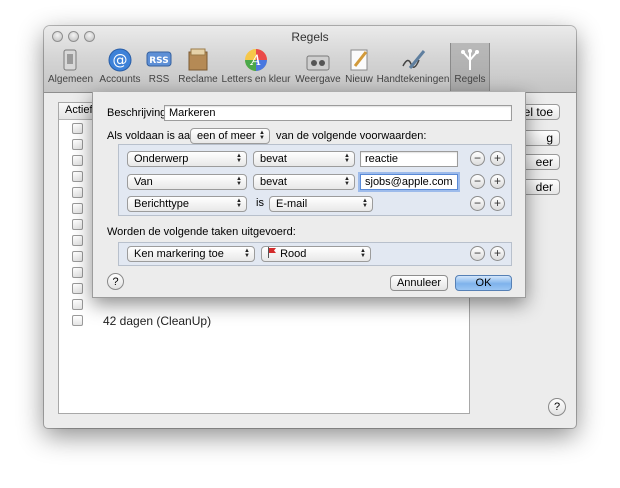 The height and width of the screenshot is (488, 620). I want to click on flag-color-popup: Rood ▲ ▼, so click(316, 254).